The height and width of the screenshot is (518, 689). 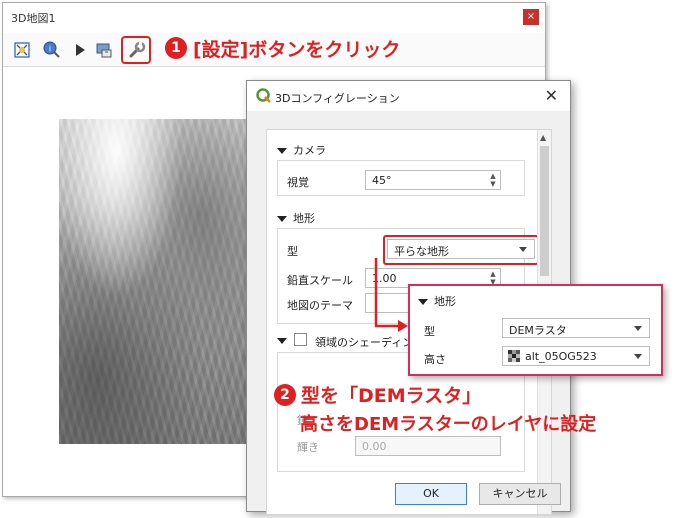 I want to click on popup-type-value: DEMラスタ, so click(x=538, y=330).